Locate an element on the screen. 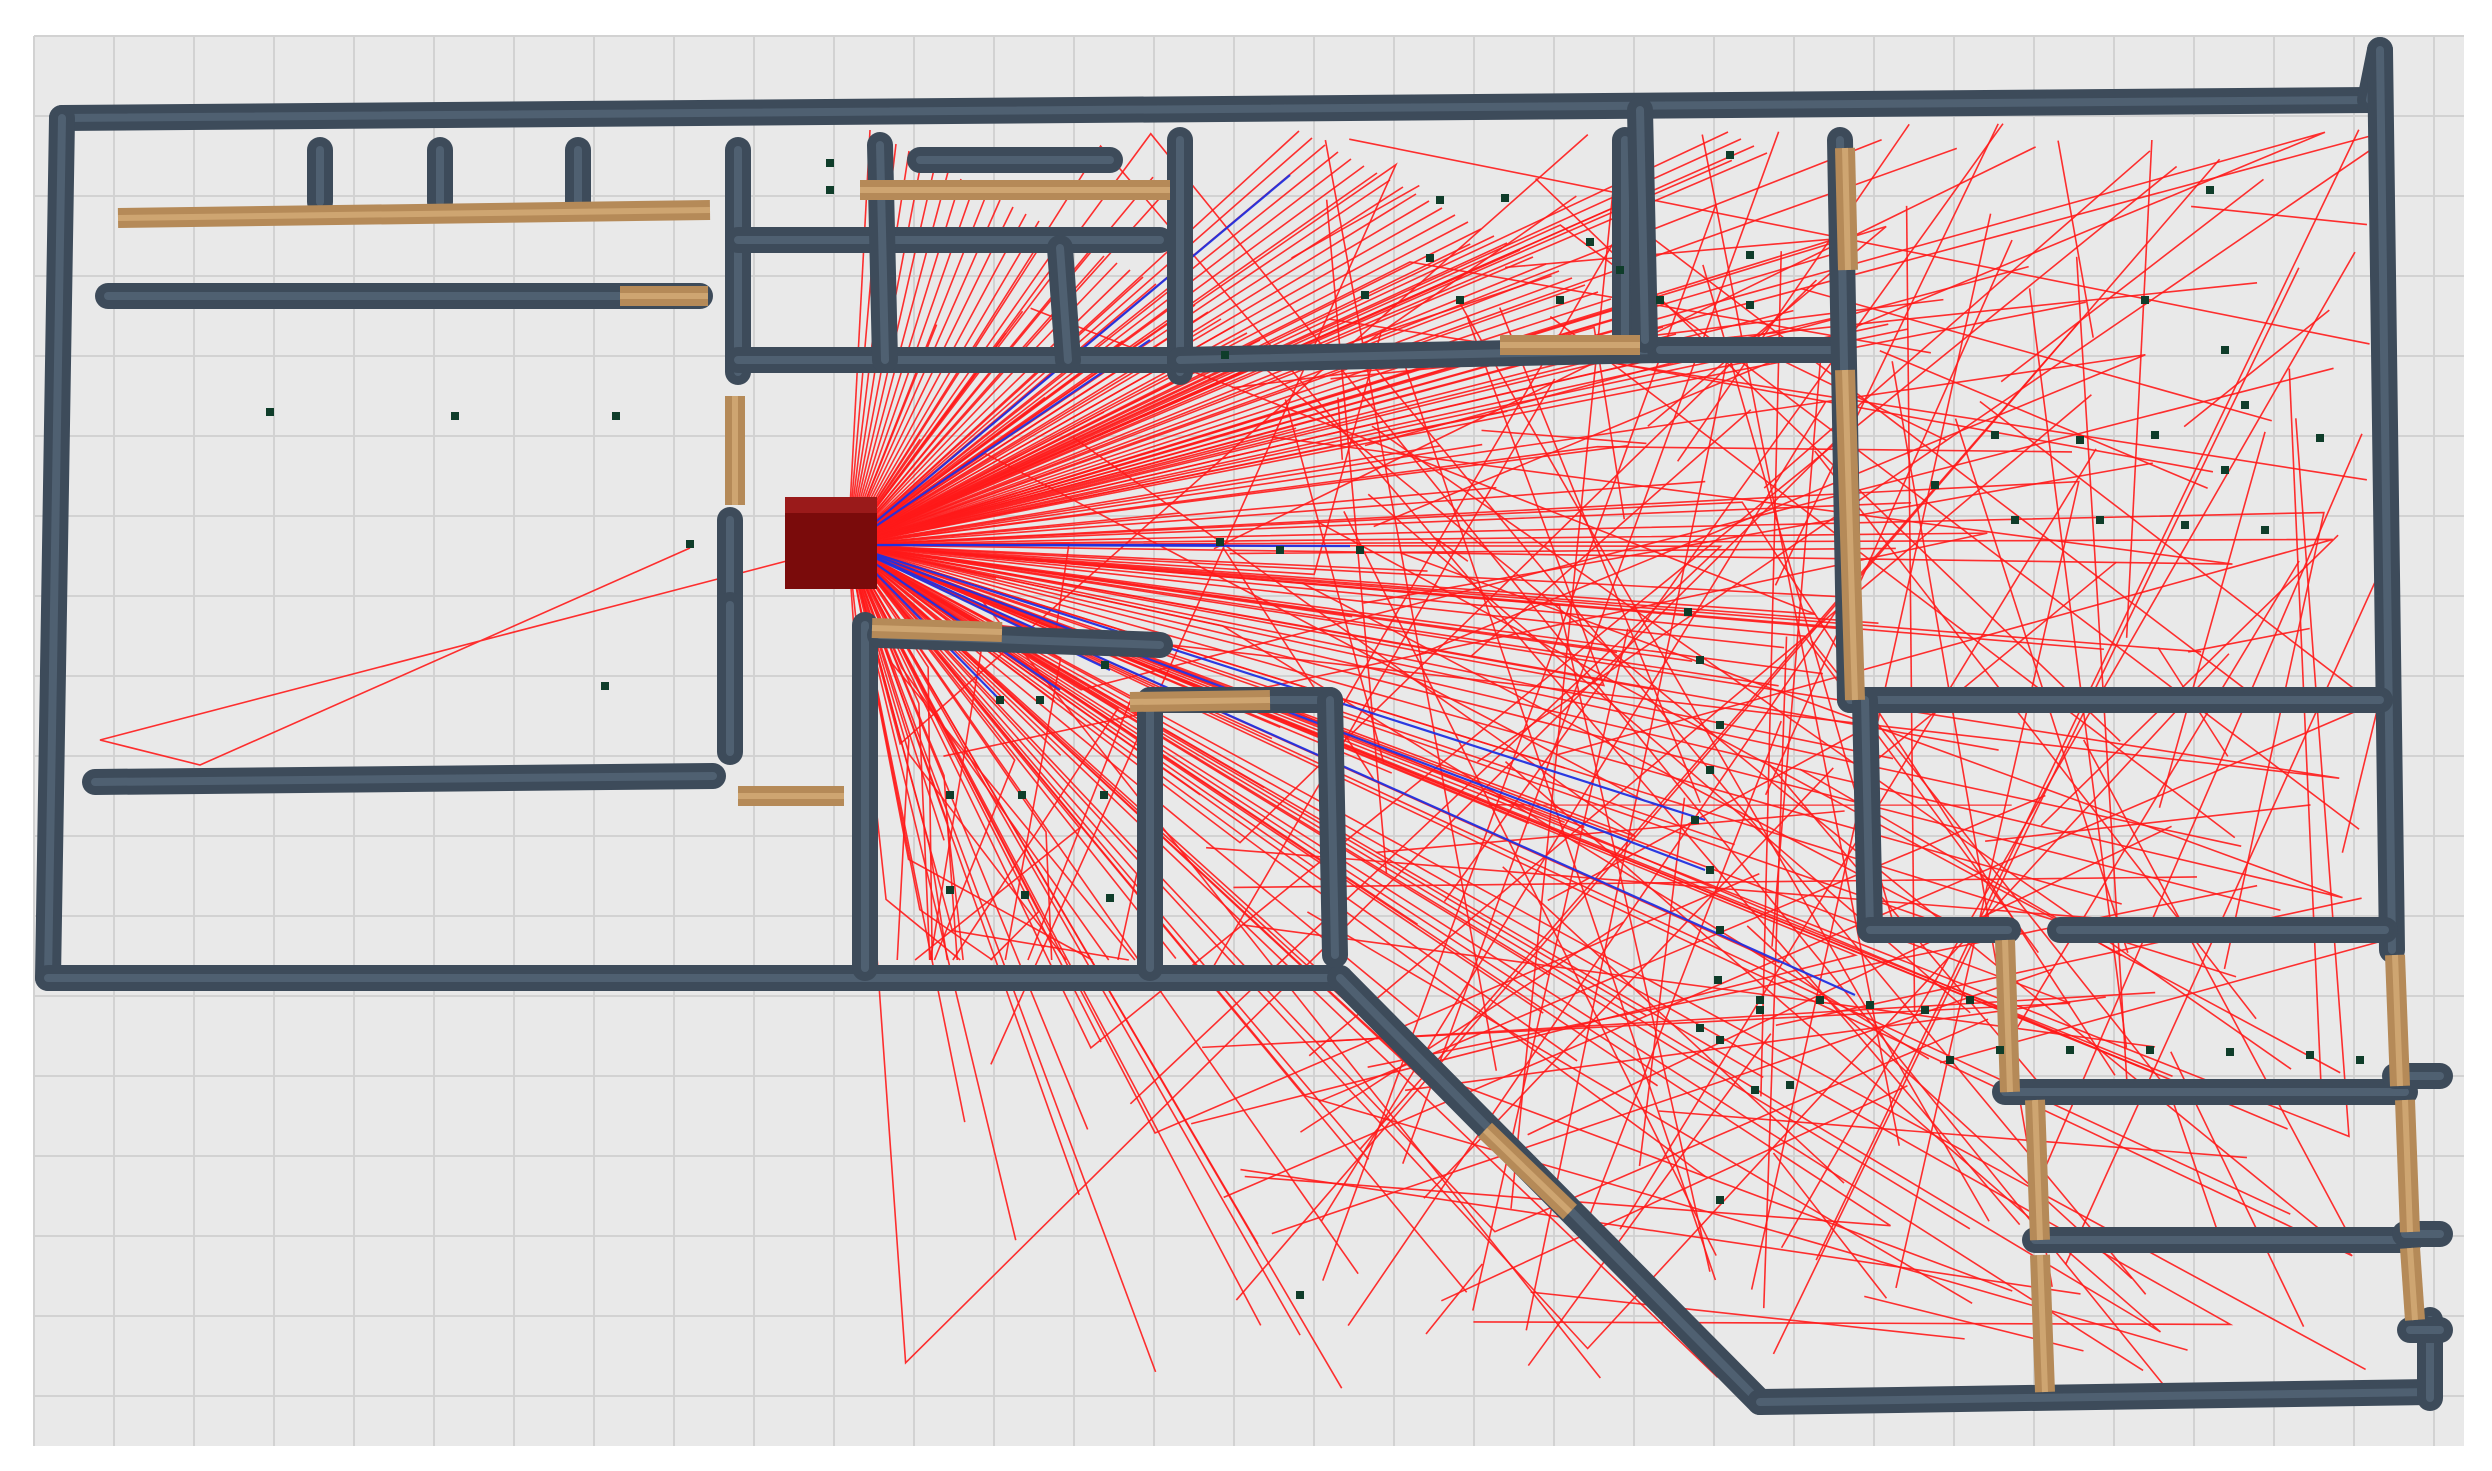 The height and width of the screenshot is (1471, 2492). transmitter is located at coordinates (831, 543).